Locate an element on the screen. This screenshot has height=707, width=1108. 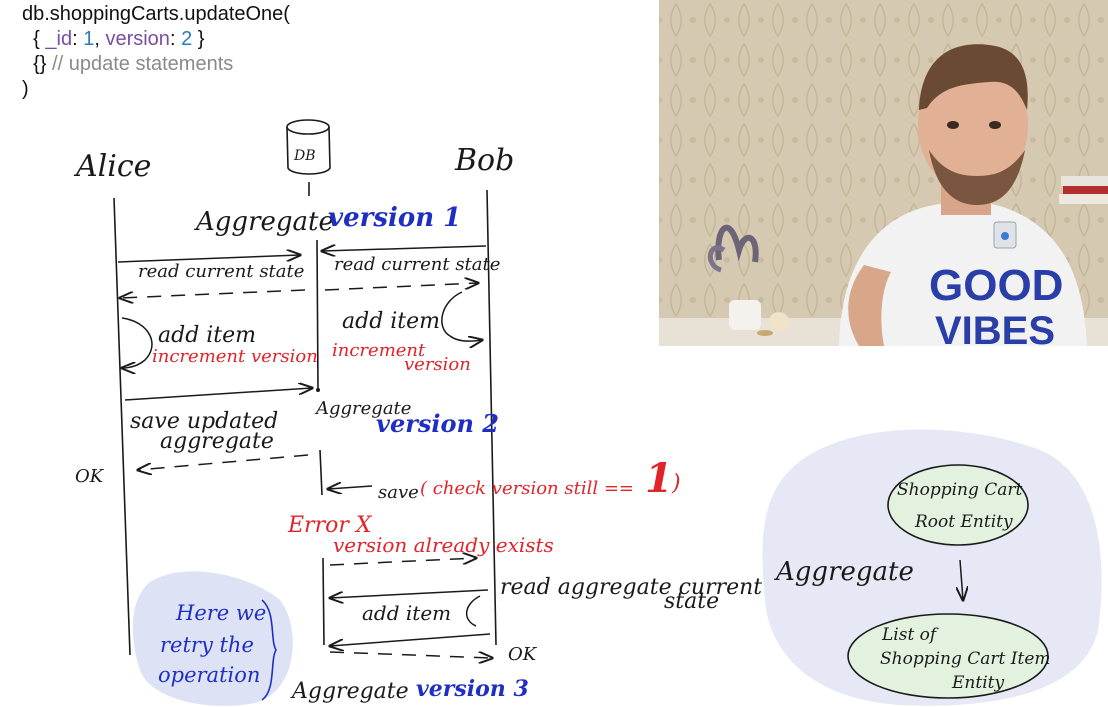
bob-check-number: 1 is located at coordinates (659, 478).